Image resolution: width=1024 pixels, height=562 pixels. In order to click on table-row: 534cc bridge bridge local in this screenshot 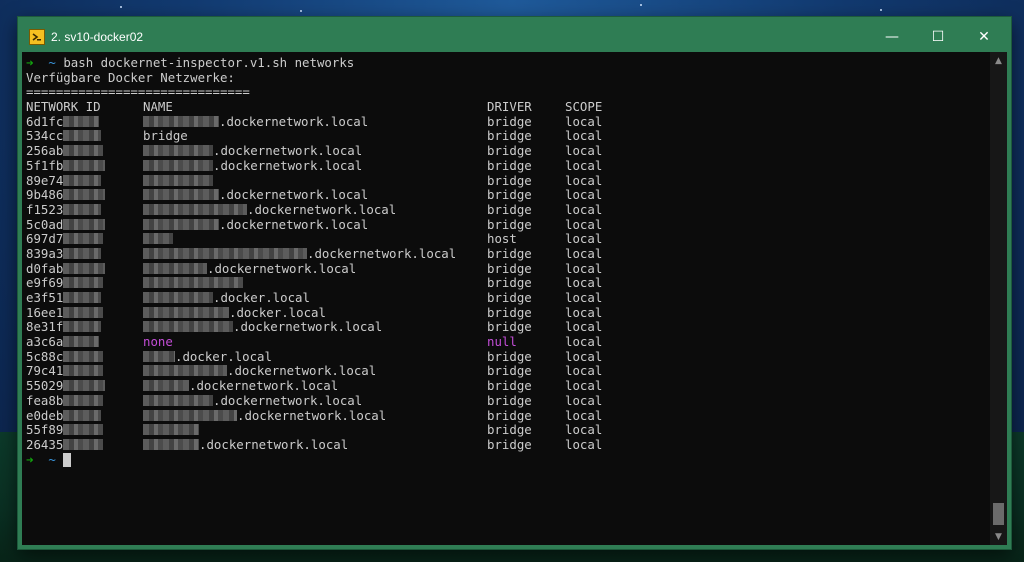, I will do `click(508, 136)`.